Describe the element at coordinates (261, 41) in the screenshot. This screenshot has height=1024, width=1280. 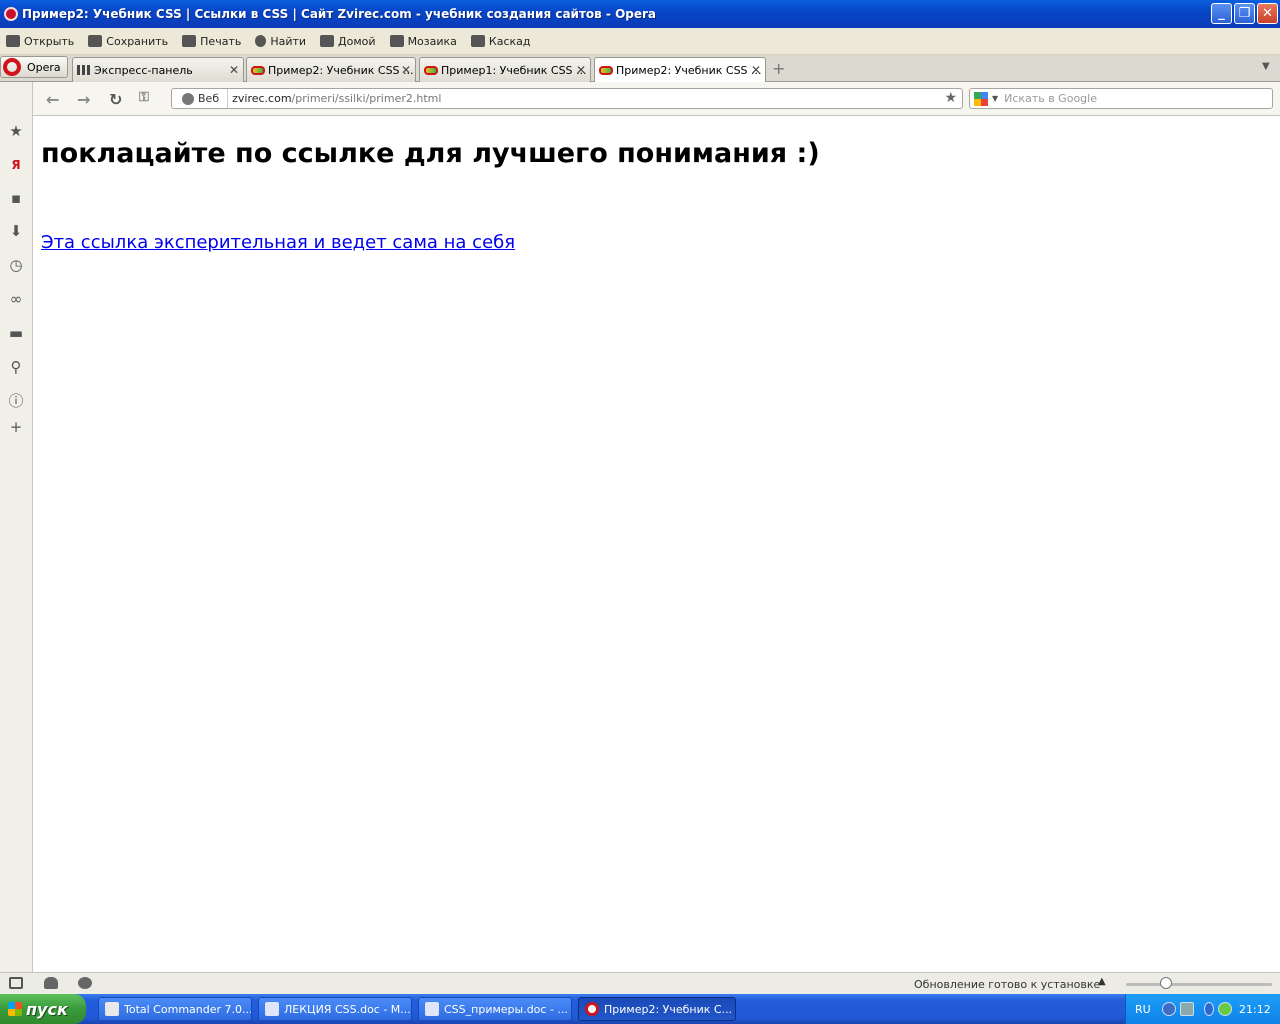
I see `magnifier-icon` at that location.